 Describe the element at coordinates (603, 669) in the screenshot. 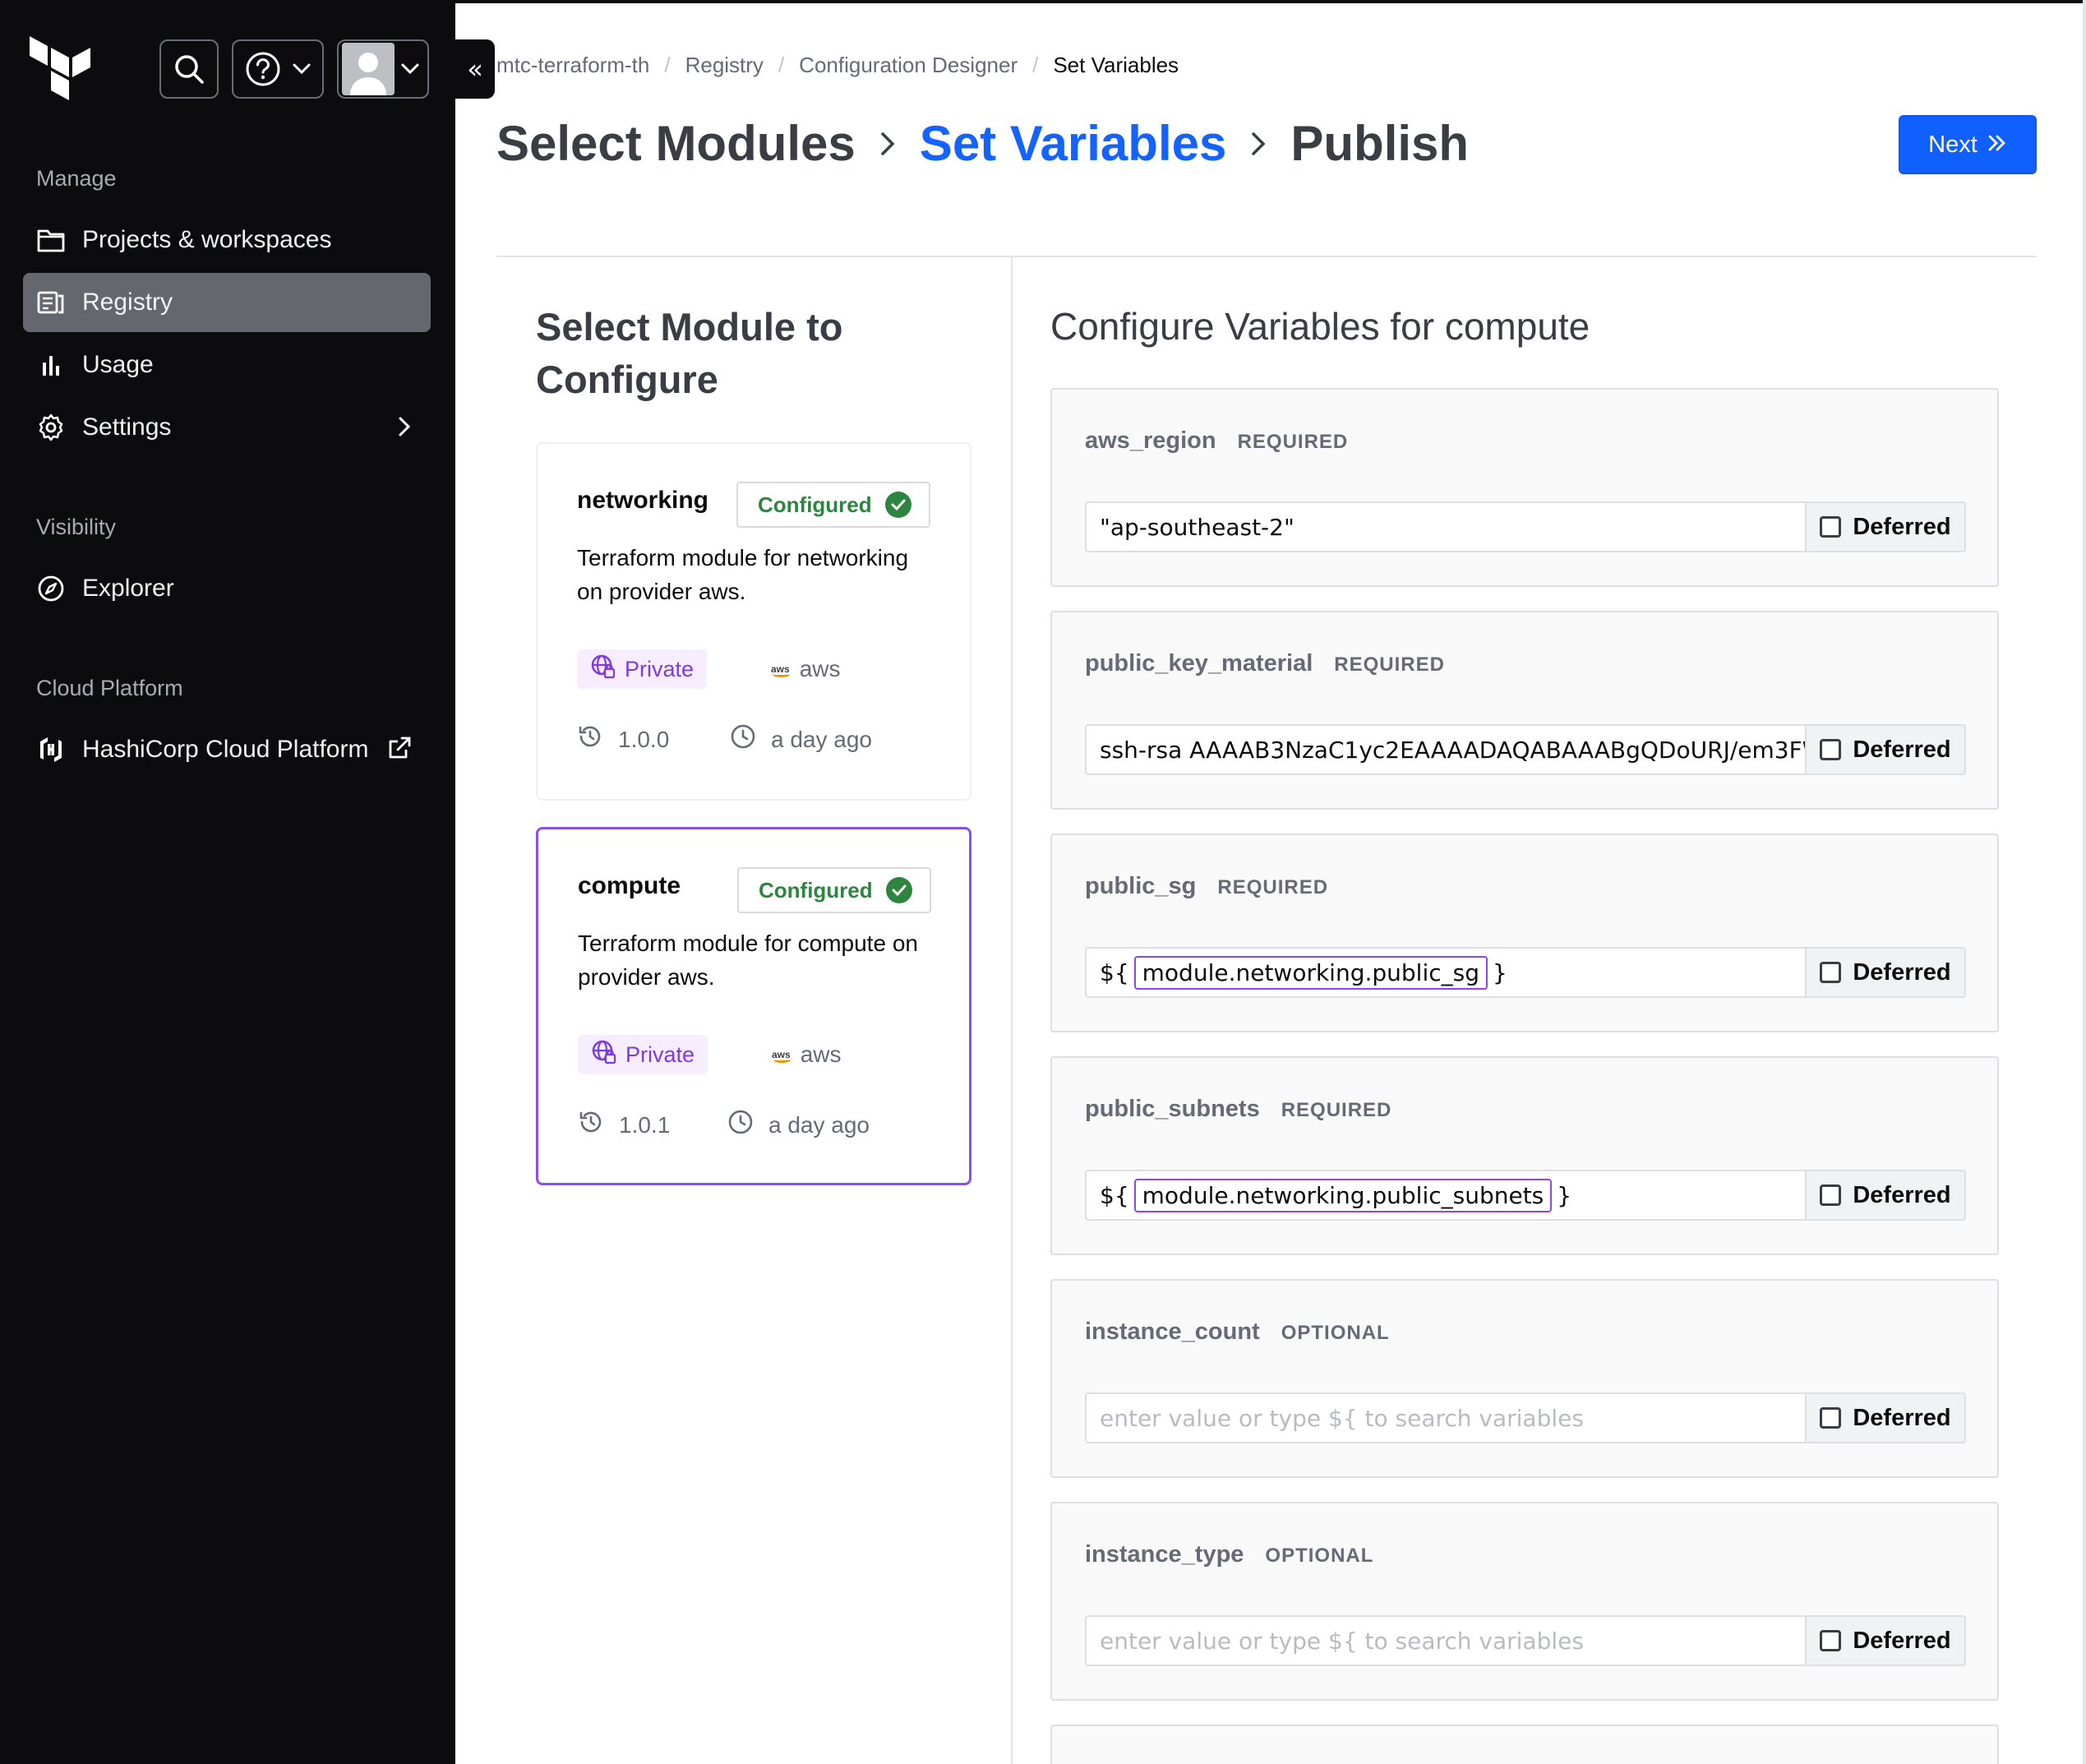

I see `globe-lock-icon` at that location.